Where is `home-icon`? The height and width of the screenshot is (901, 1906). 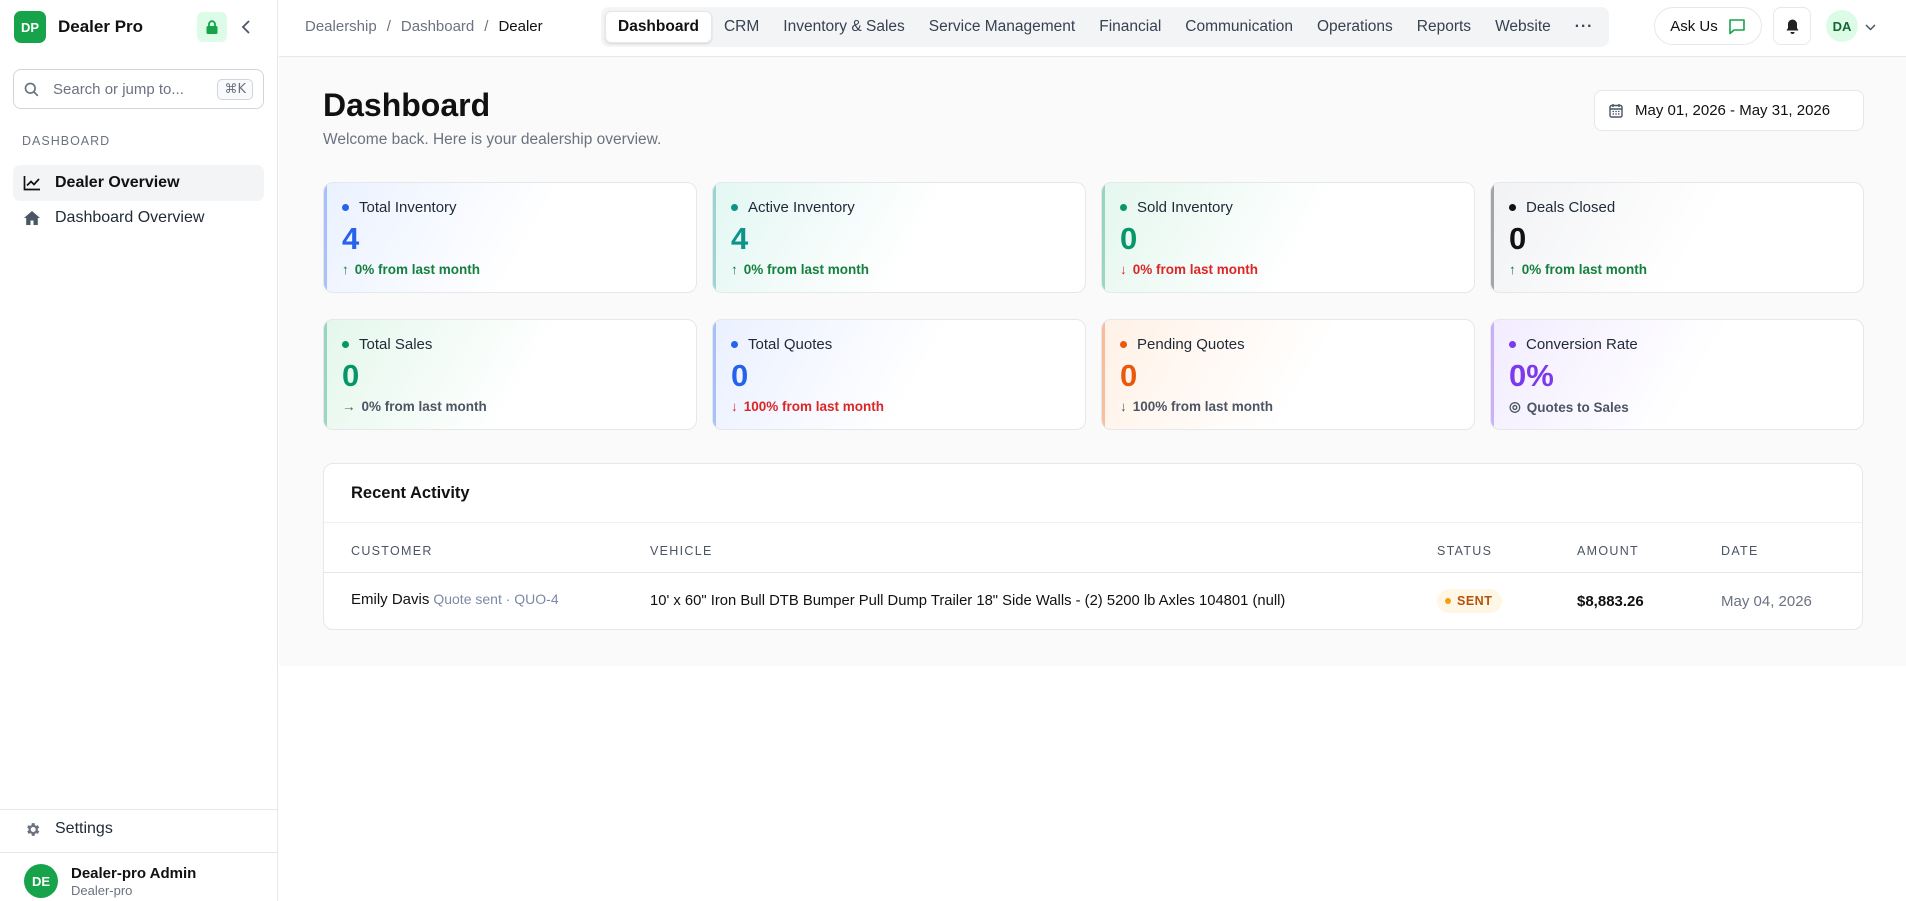
home-icon is located at coordinates (32, 218).